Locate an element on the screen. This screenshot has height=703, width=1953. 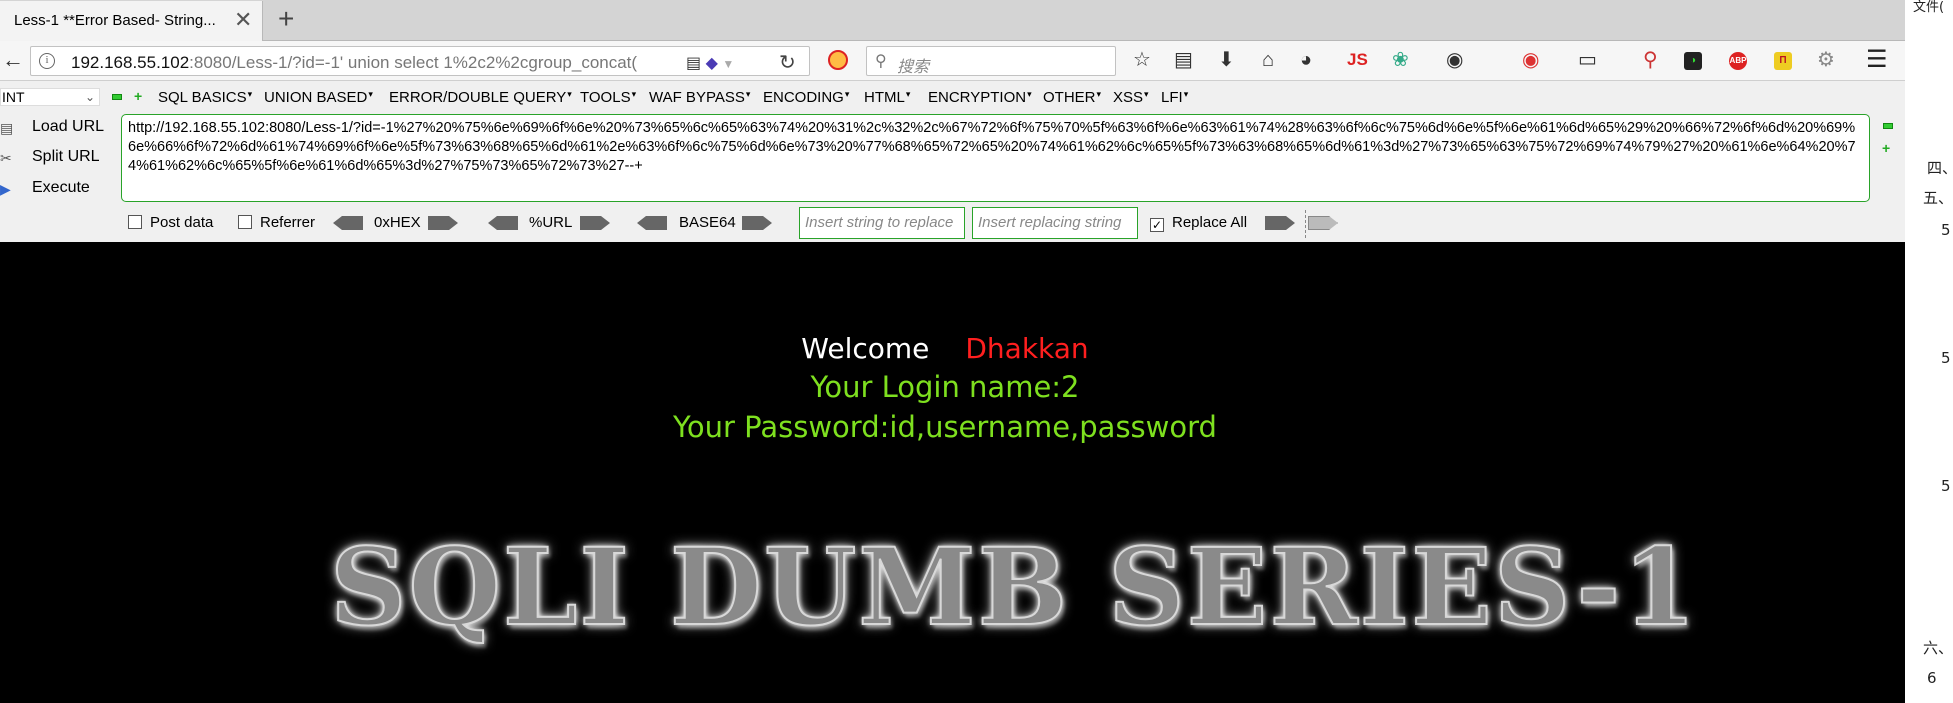
load-url-button: ▤ Load URL is located at coordinates (52, 127).